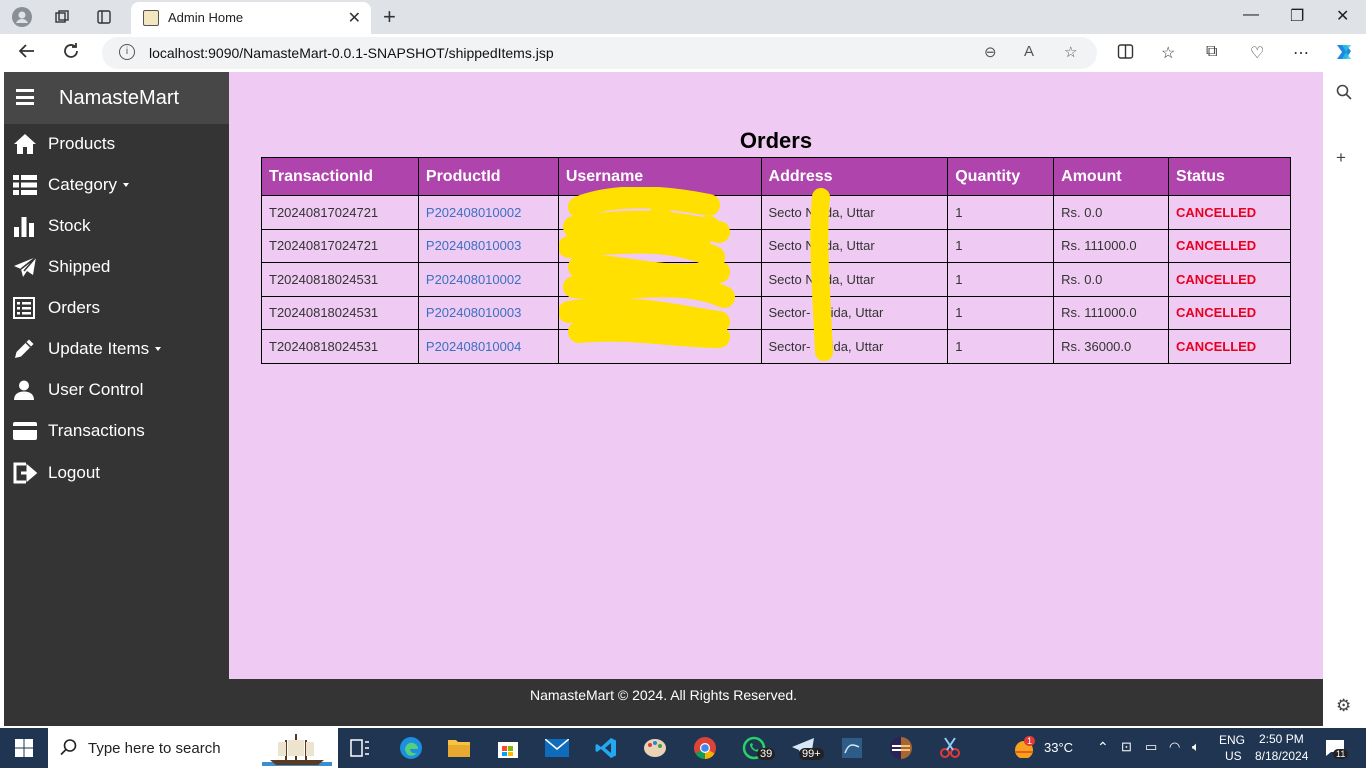 This screenshot has height=773, width=1366. Describe the element at coordinates (1030, 741) in the screenshot. I see `weather-badge: 1` at that location.